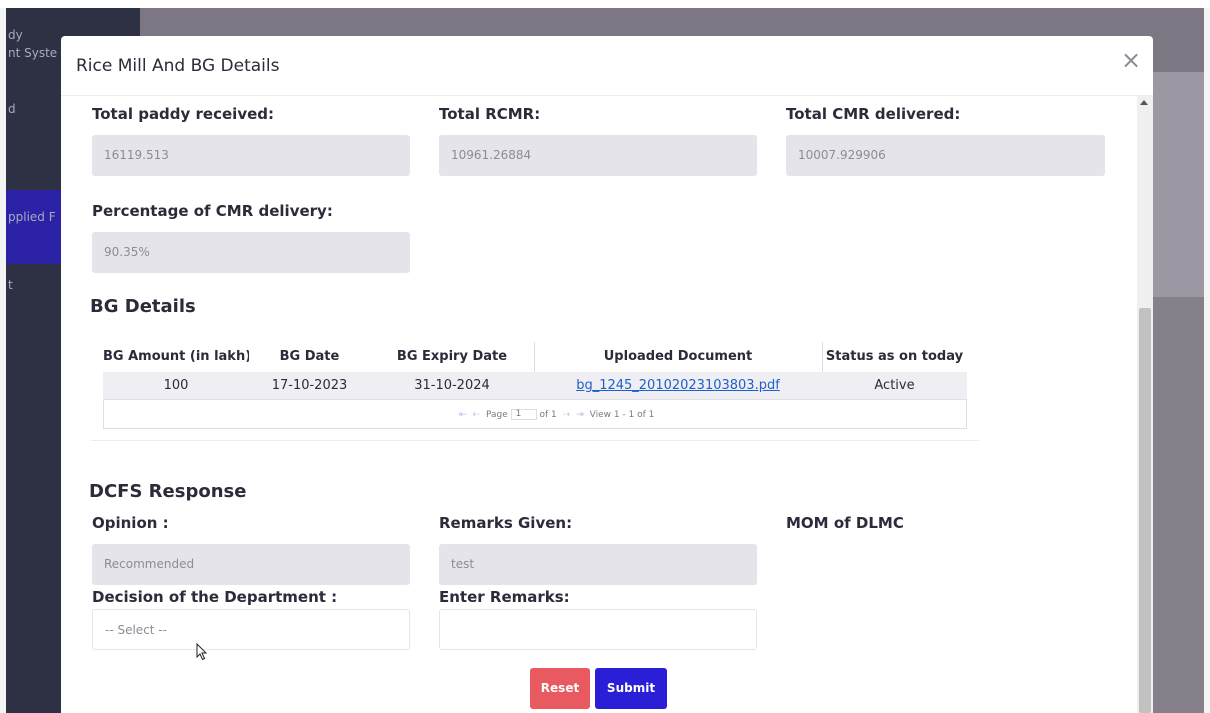  What do you see at coordinates (1145, 510) in the screenshot?
I see `scrollbar-thumb` at bounding box center [1145, 510].